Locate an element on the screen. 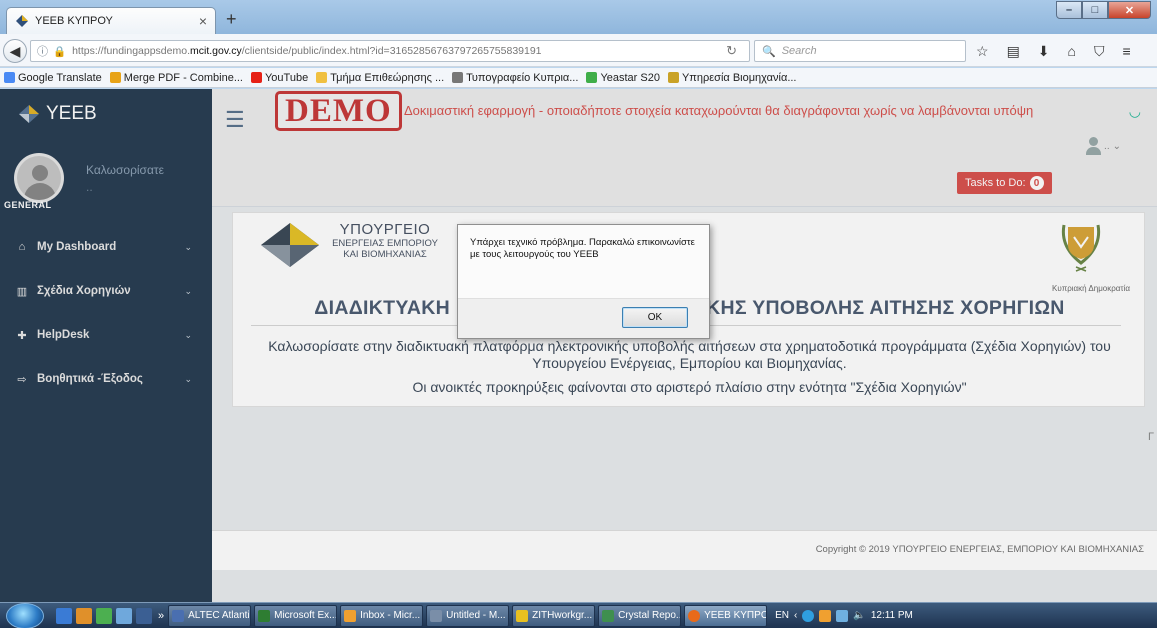 Image resolution: width=1157 pixels, height=628 pixels. bookmark-item: YouTube is located at coordinates (279, 78).